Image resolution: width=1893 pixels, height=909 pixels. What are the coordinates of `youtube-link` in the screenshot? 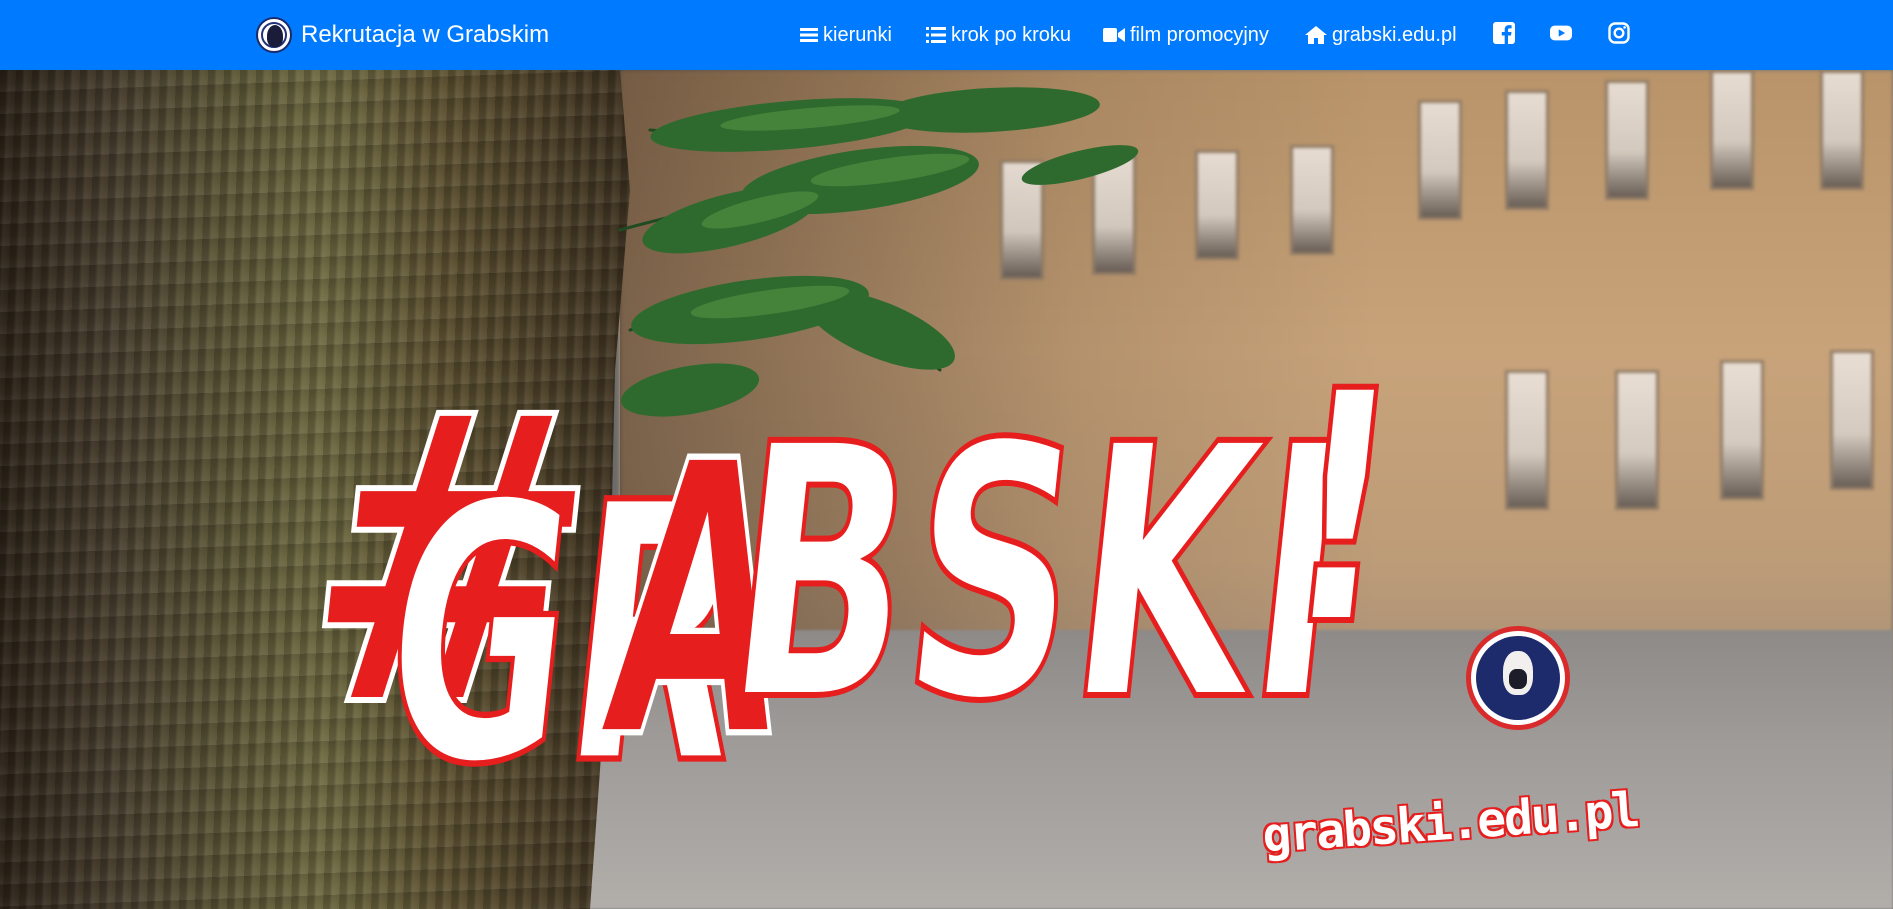 It's located at (1562, 34).